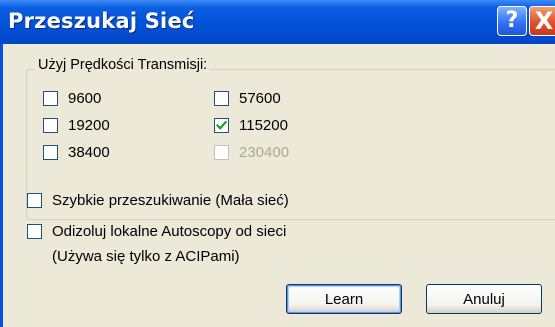 The width and height of the screenshot is (555, 327). I want to click on speed-option-9600: 9600, so click(72, 98).